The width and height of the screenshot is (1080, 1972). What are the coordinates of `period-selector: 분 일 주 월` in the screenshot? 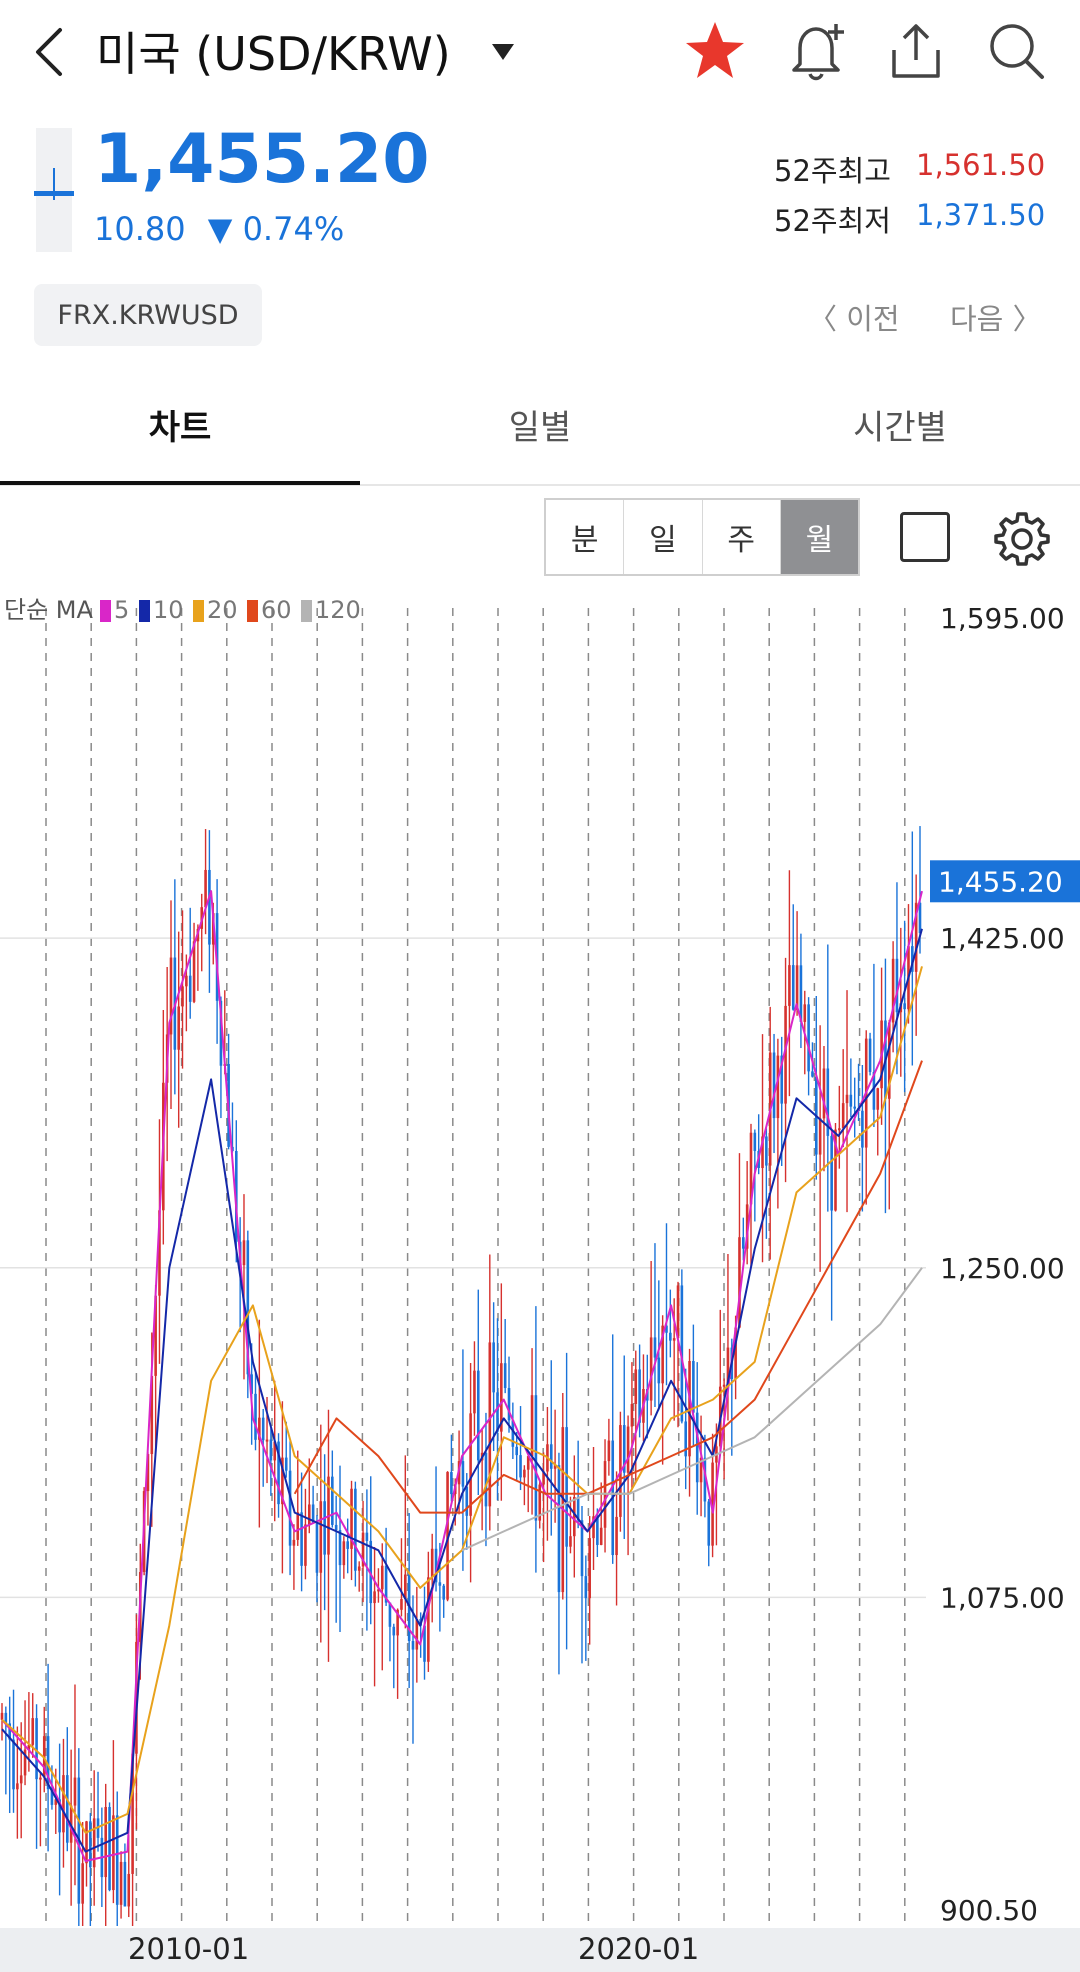 It's located at (702, 537).